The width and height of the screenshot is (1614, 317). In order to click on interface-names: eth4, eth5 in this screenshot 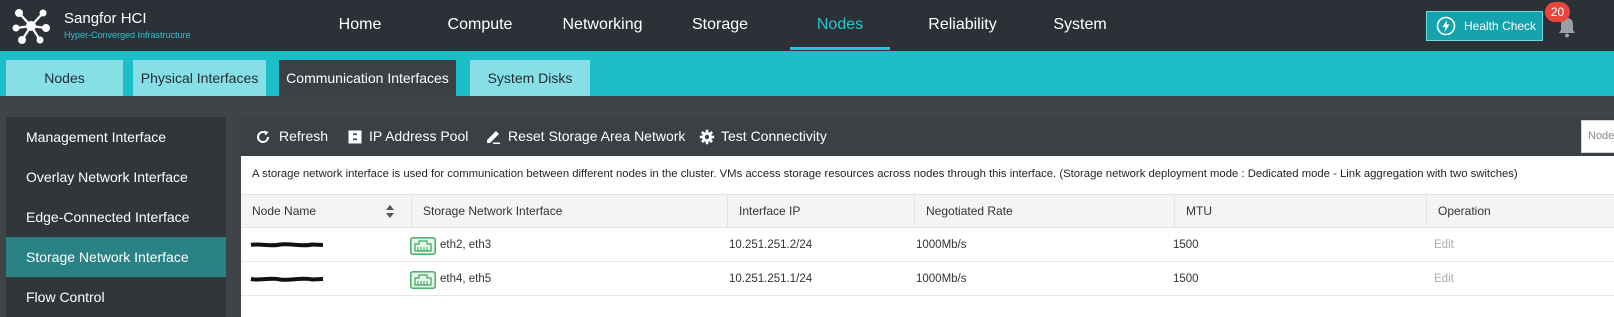, I will do `click(466, 279)`.